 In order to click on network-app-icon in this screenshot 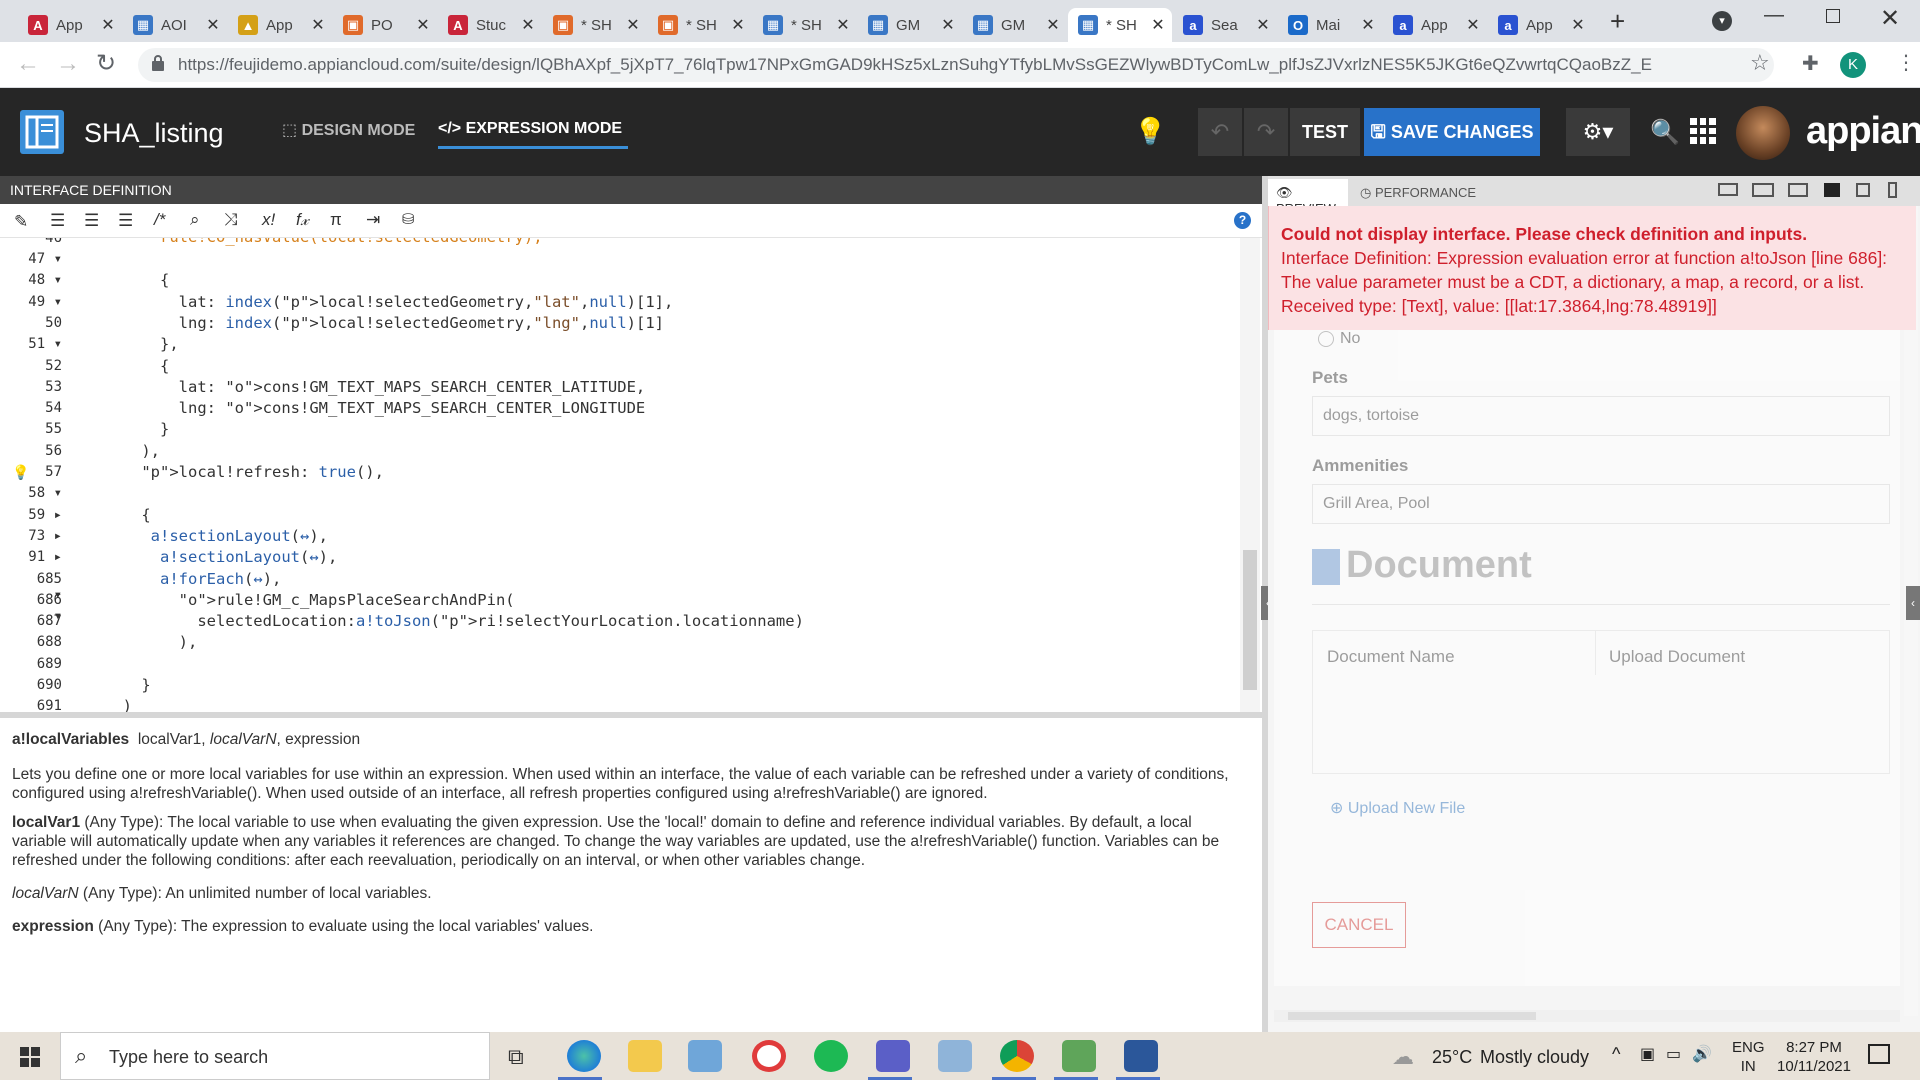, I will do `click(705, 1056)`.